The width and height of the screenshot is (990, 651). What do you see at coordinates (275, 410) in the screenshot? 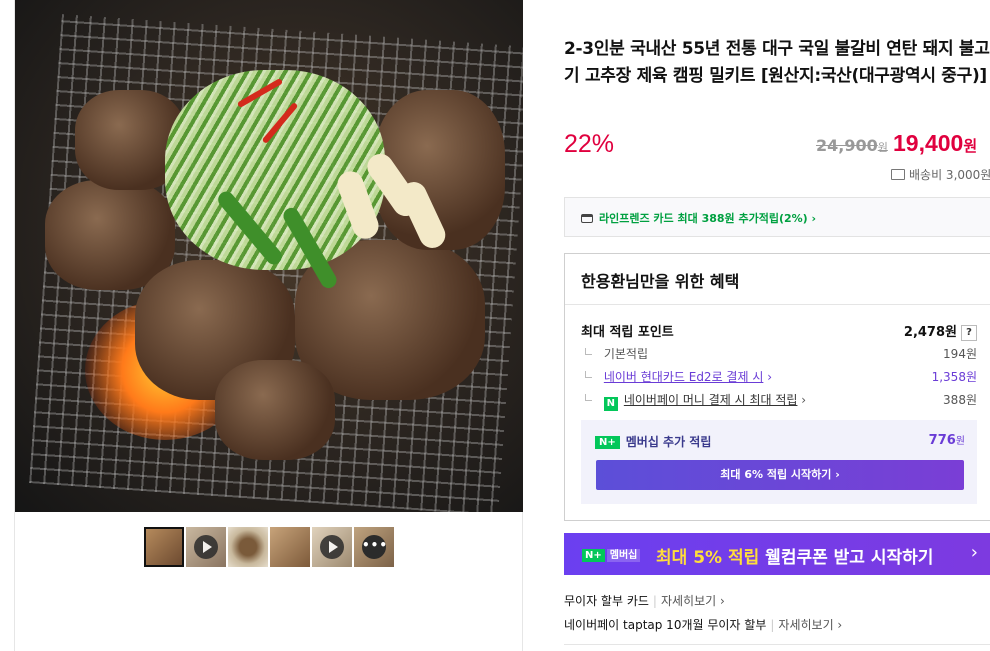
I see `meat-piece` at bounding box center [275, 410].